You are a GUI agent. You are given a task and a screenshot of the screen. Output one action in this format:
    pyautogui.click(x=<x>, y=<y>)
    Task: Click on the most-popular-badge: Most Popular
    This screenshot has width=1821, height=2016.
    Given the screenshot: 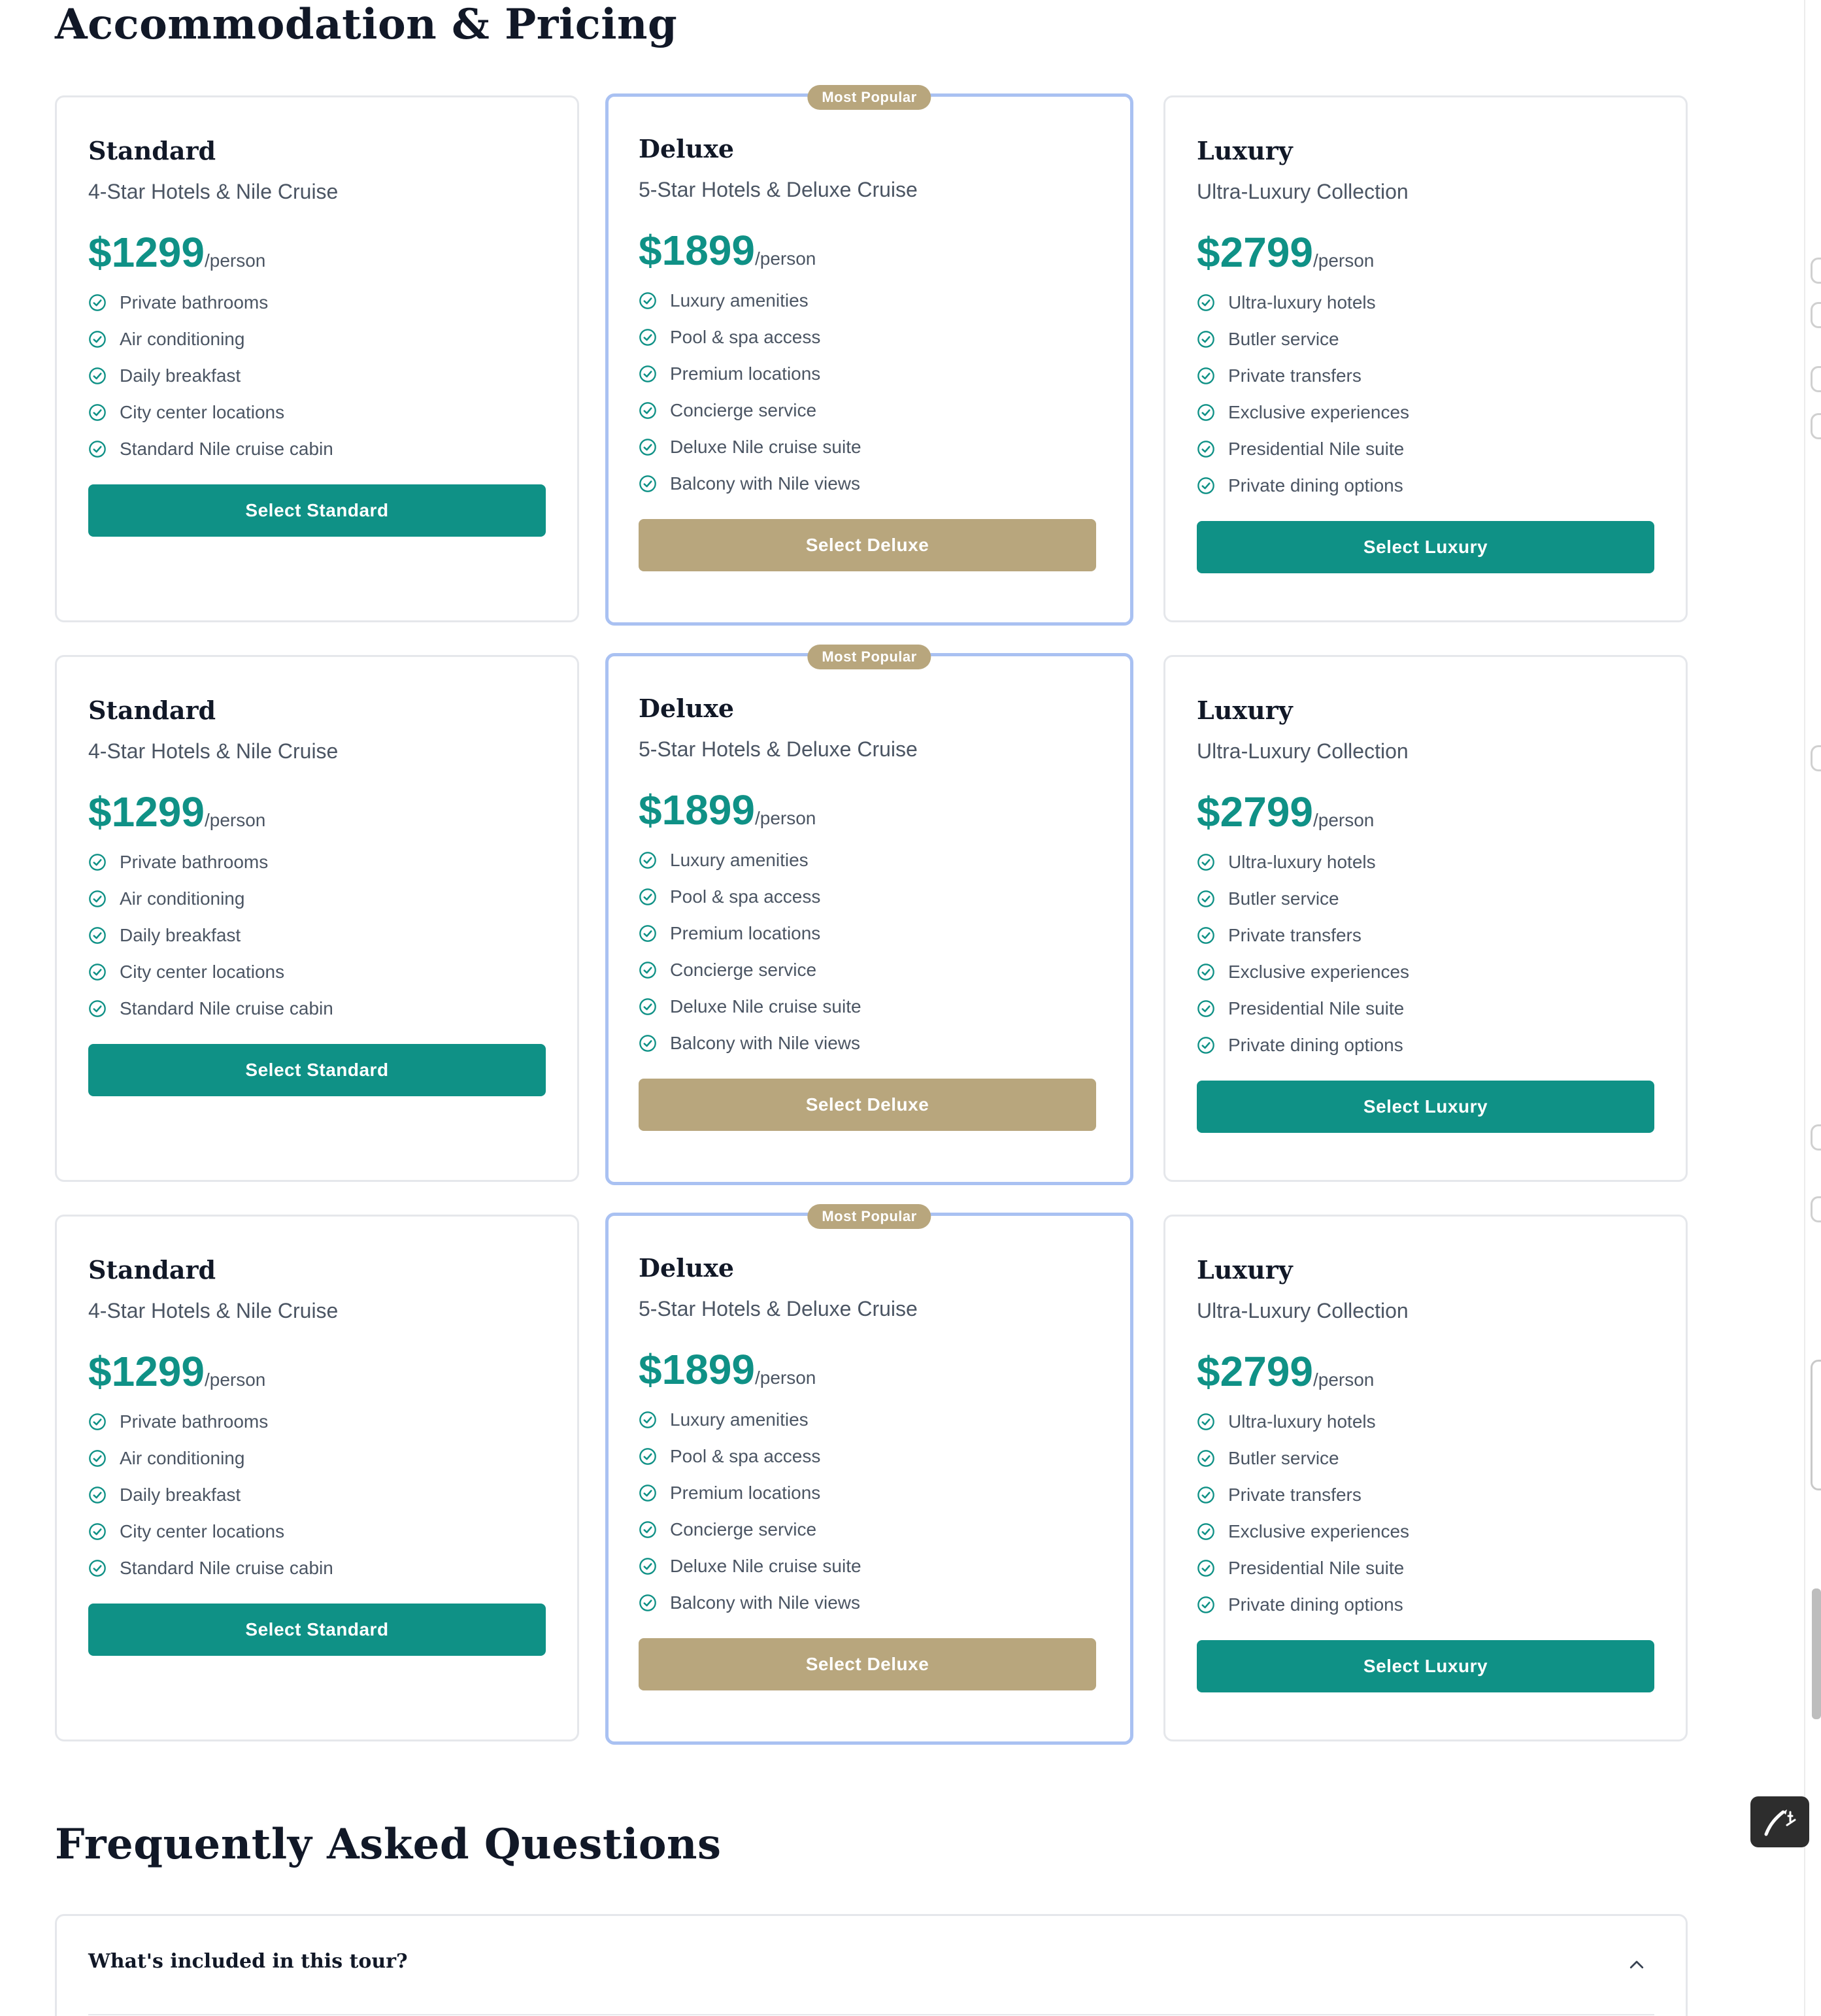 What is the action you would take?
    pyautogui.click(x=869, y=657)
    